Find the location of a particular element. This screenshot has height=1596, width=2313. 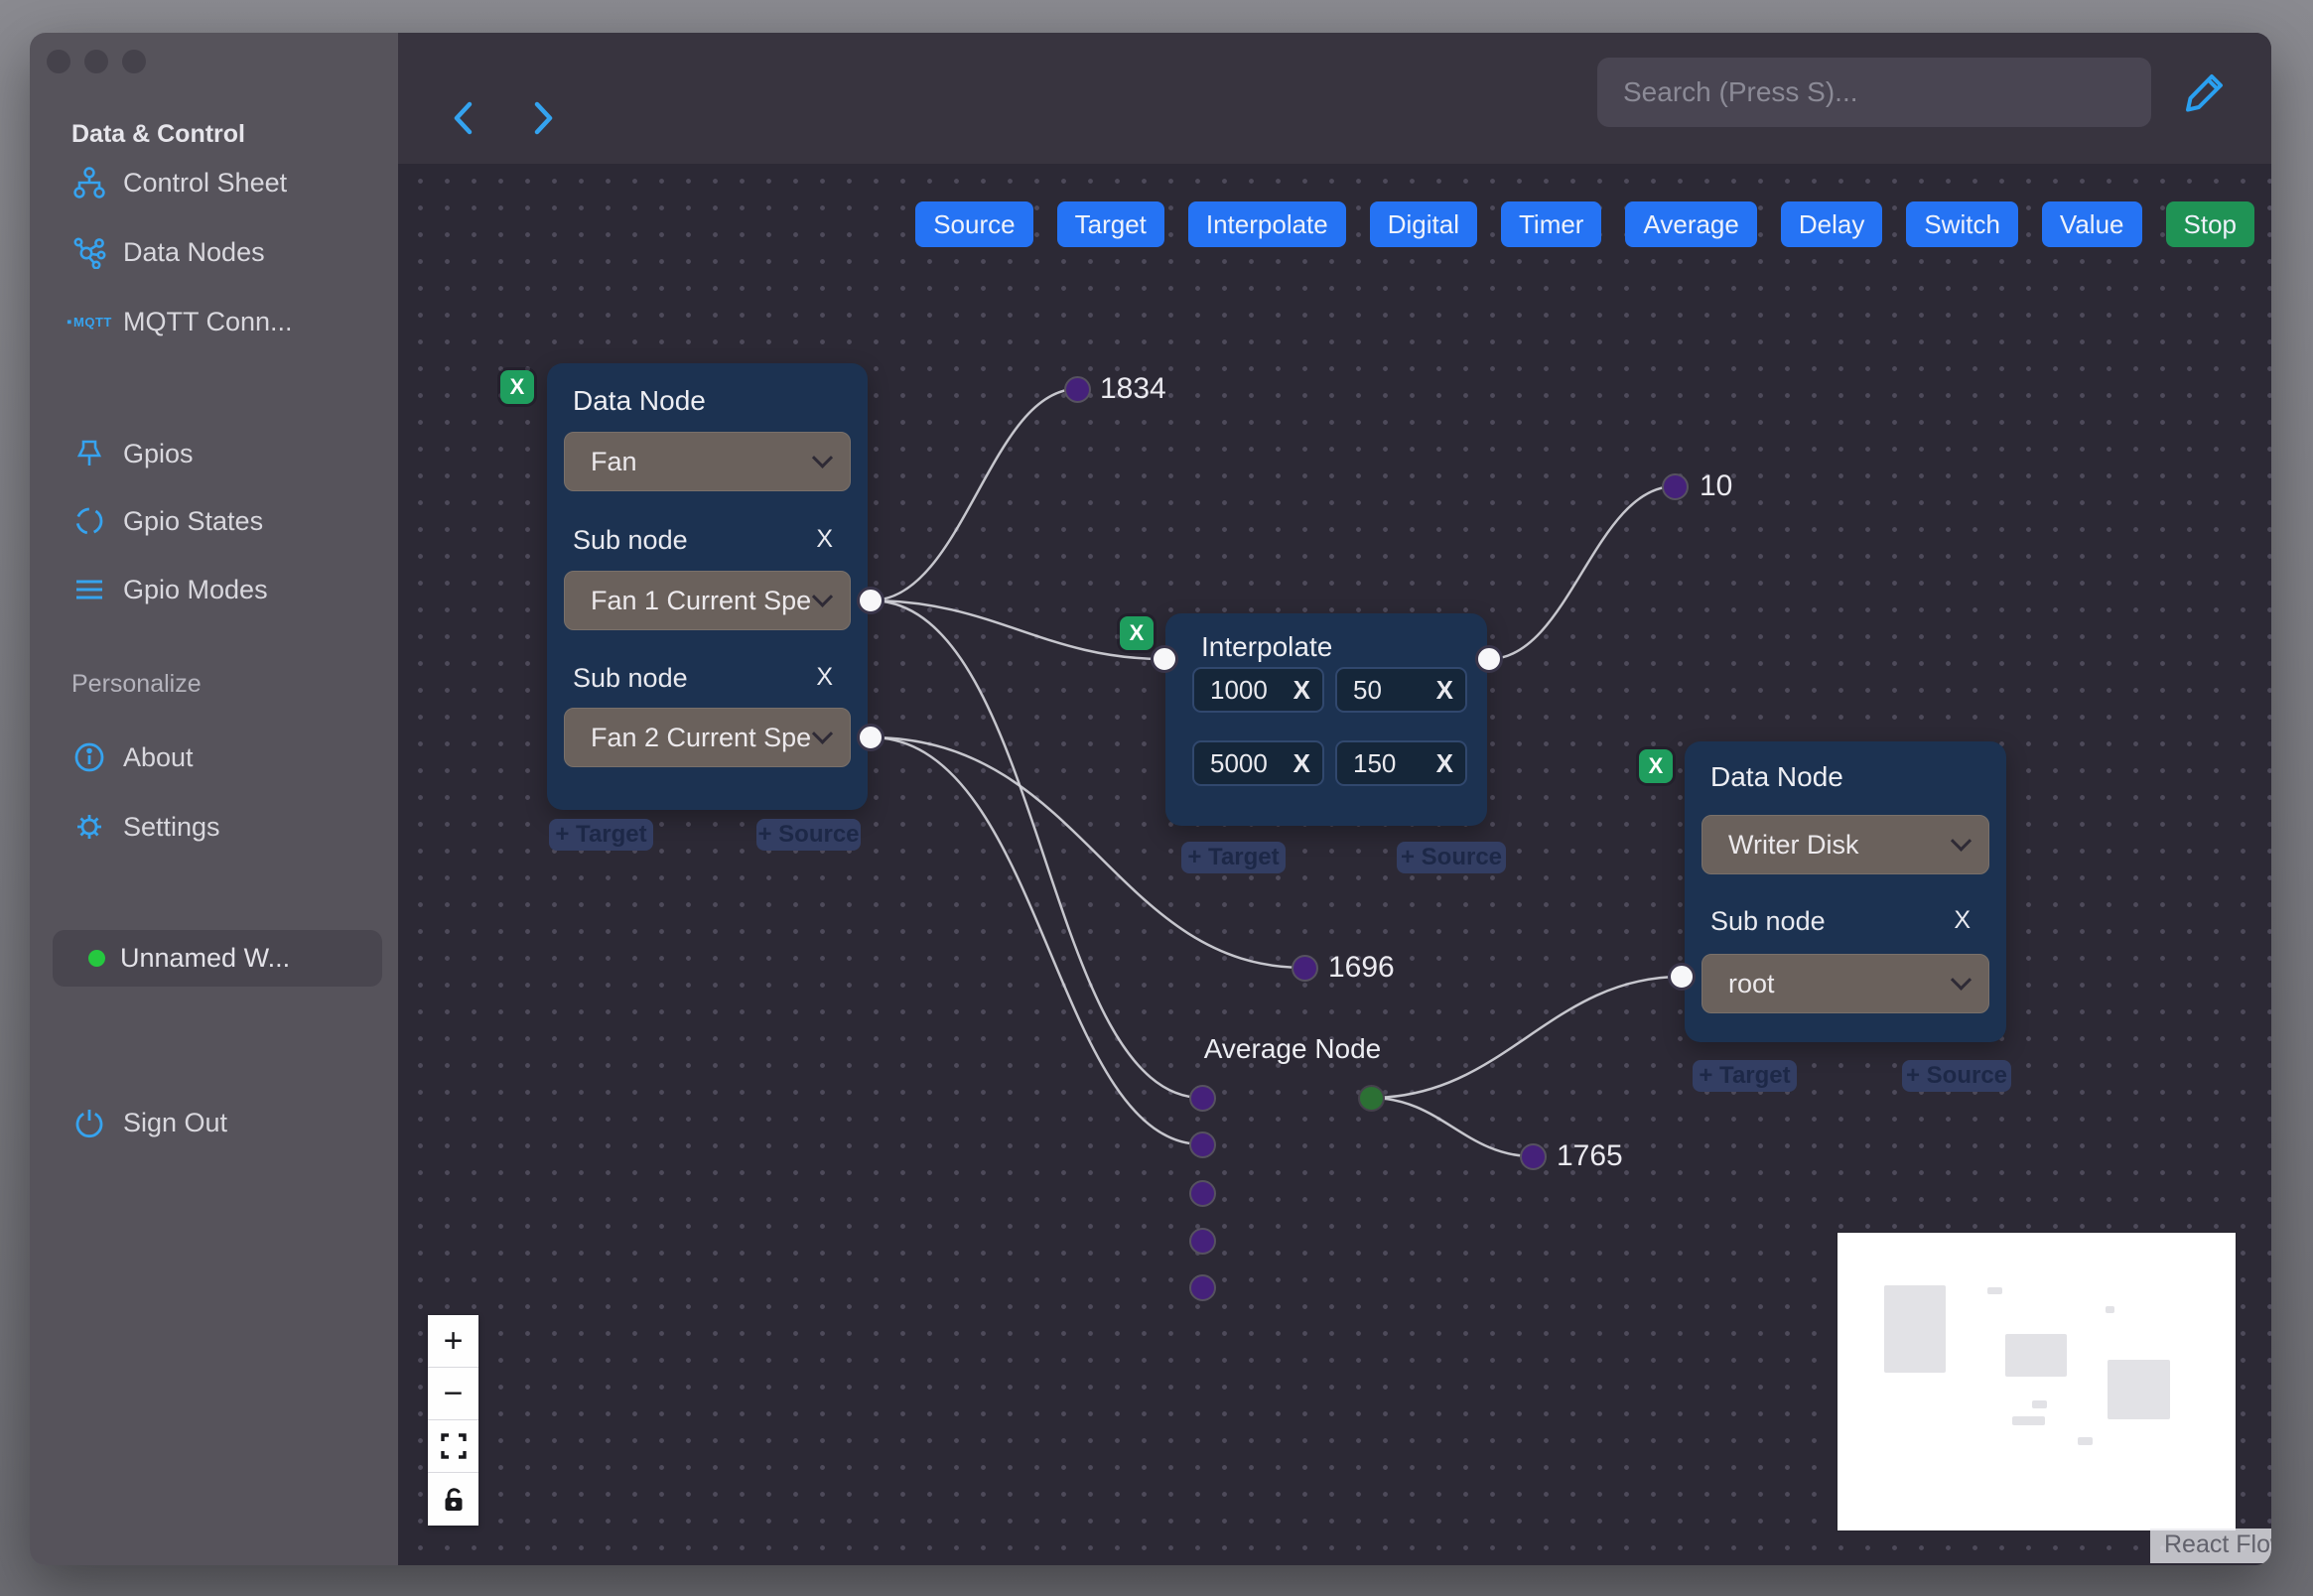

data-nodes-icon is located at coordinates (89, 252).